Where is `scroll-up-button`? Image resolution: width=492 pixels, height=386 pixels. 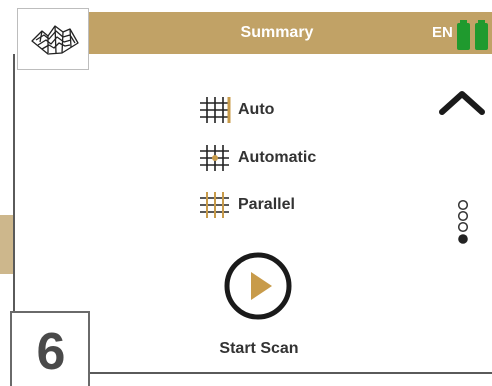 scroll-up-button is located at coordinates (462, 102).